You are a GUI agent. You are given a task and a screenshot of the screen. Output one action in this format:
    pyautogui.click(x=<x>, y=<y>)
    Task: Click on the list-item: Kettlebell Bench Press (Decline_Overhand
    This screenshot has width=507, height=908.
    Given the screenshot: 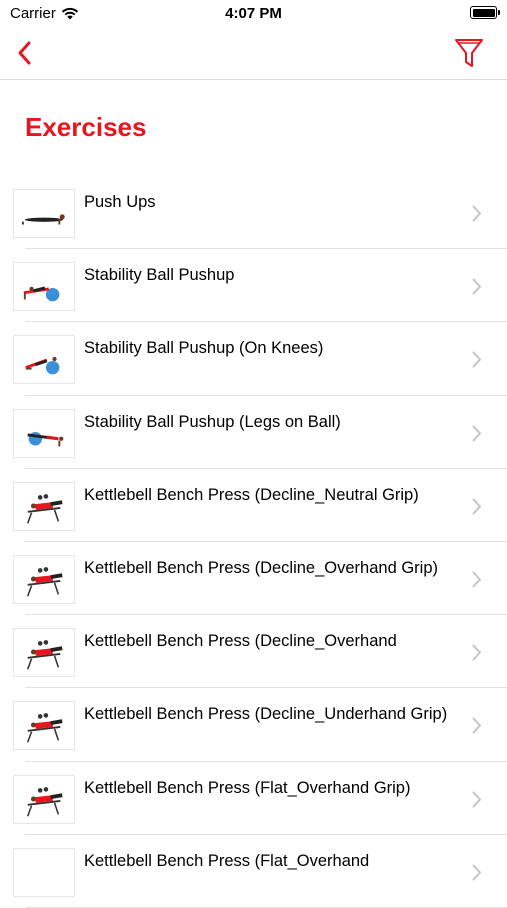 What is the action you would take?
    pyautogui.click(x=253, y=652)
    